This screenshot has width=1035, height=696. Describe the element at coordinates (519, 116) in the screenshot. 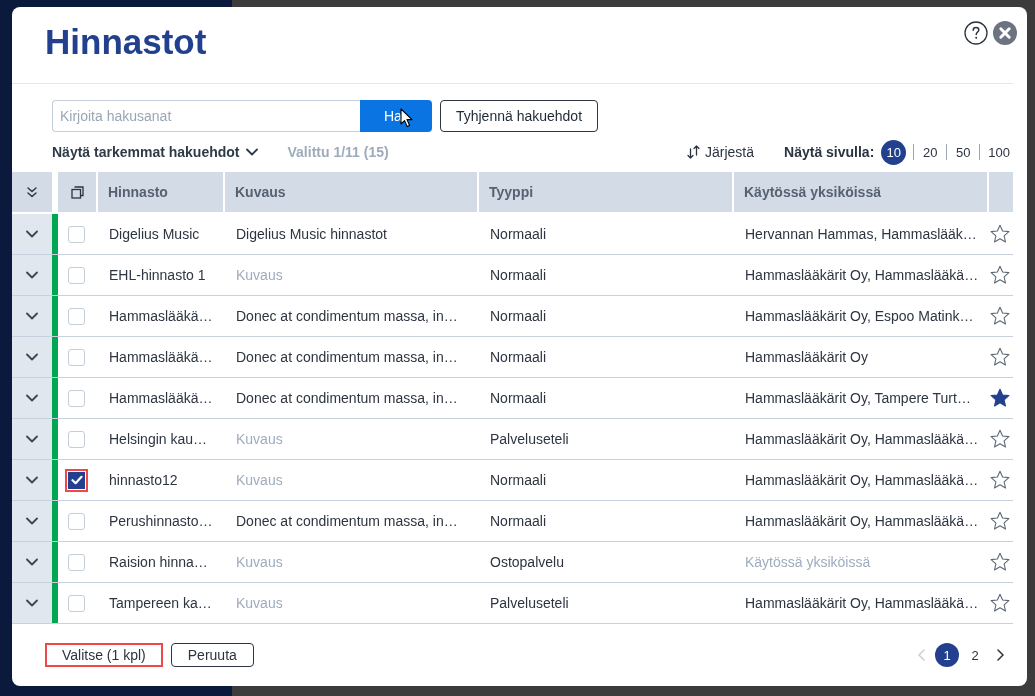

I see `clear-search-button: Tyhjennä hakuehdot` at that location.